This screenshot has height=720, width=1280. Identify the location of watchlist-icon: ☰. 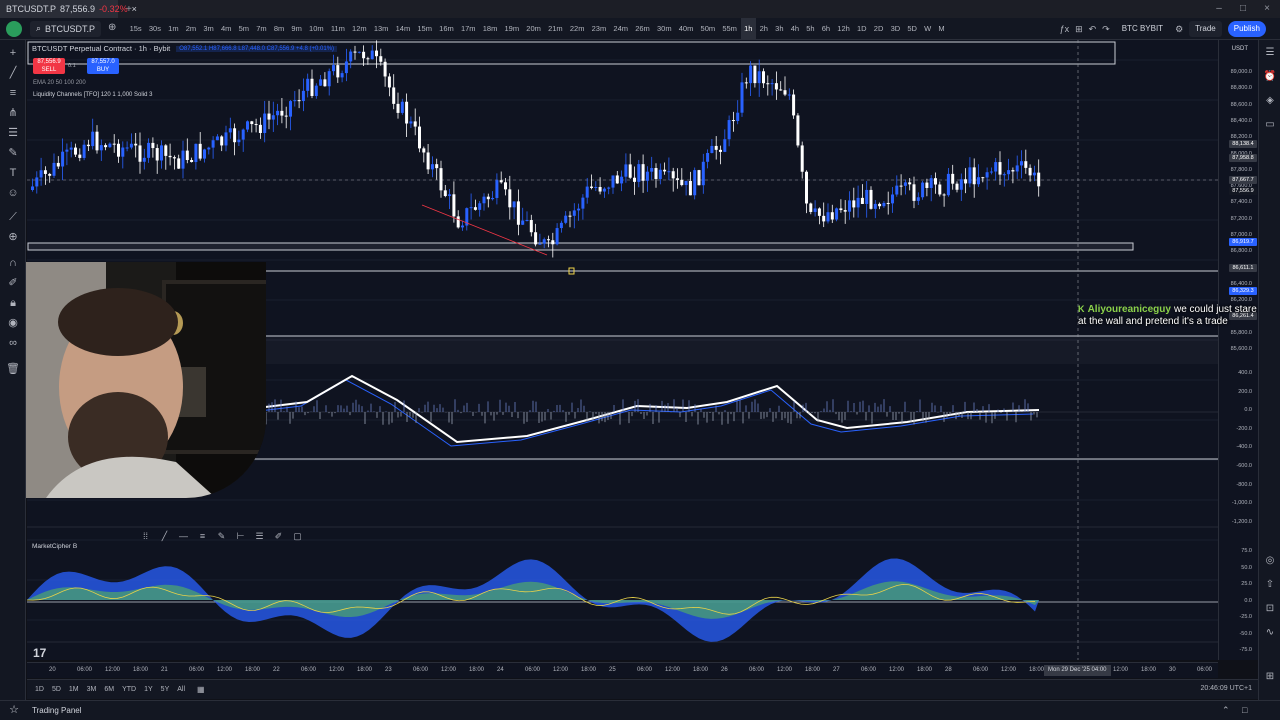
(1270, 53).